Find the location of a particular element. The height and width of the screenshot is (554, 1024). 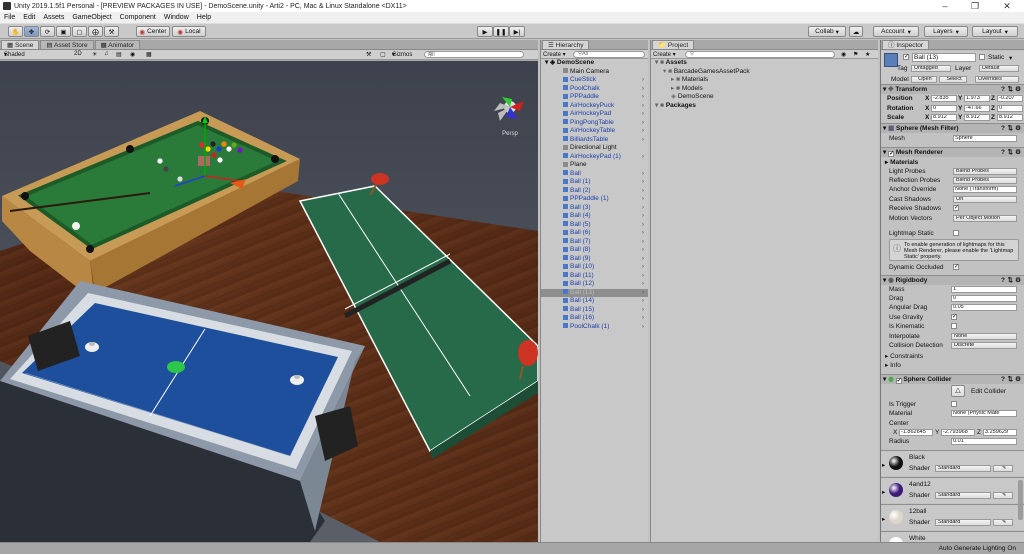

hierarchy-item: PPPaddle › is located at coordinates (594, 97).